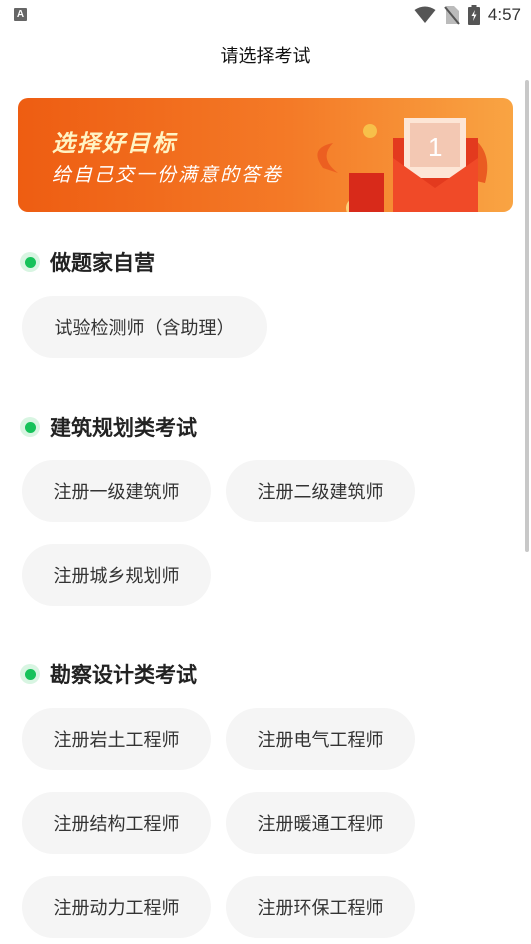 The width and height of the screenshot is (531, 944). What do you see at coordinates (116, 491) in the screenshot?
I see `exam-chip: 注册一级建筑师` at bounding box center [116, 491].